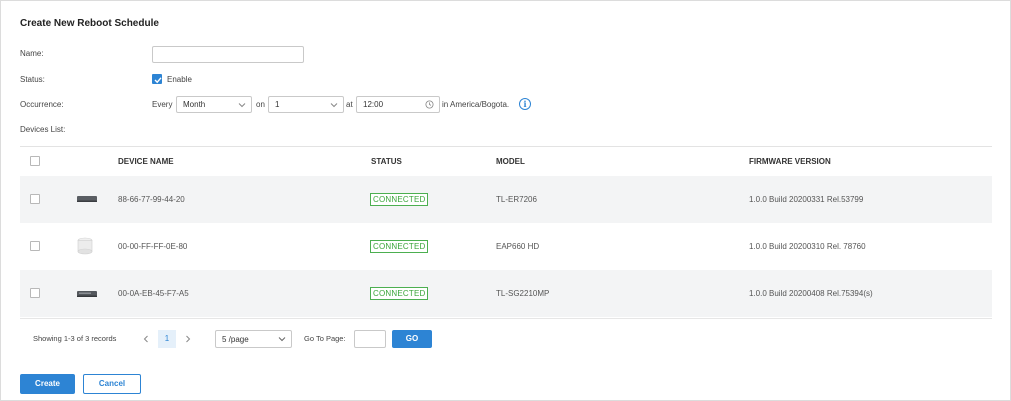 Image resolution: width=1011 pixels, height=401 pixels. I want to click on page-size-select: 5 /page, so click(253, 339).